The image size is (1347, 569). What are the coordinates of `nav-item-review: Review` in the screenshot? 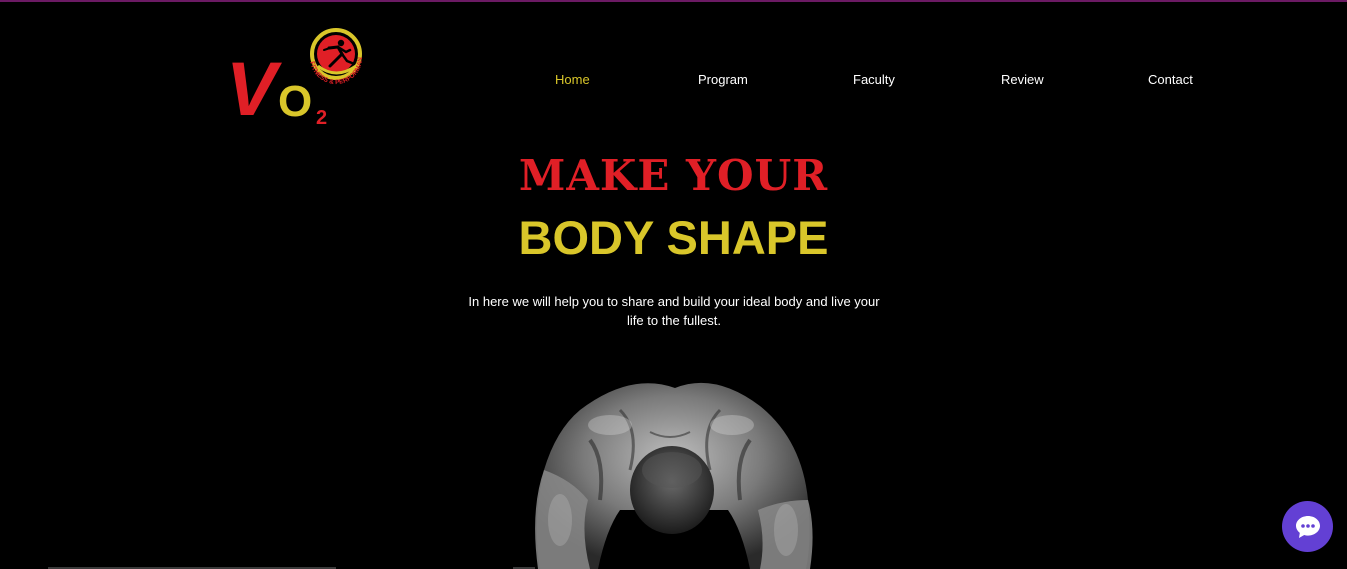 It's located at (1022, 79).